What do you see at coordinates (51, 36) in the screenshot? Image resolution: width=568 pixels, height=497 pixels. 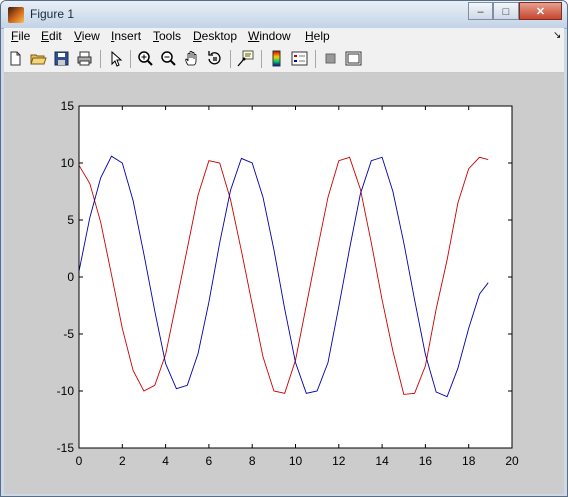 I see `menu-edit: Edit` at bounding box center [51, 36].